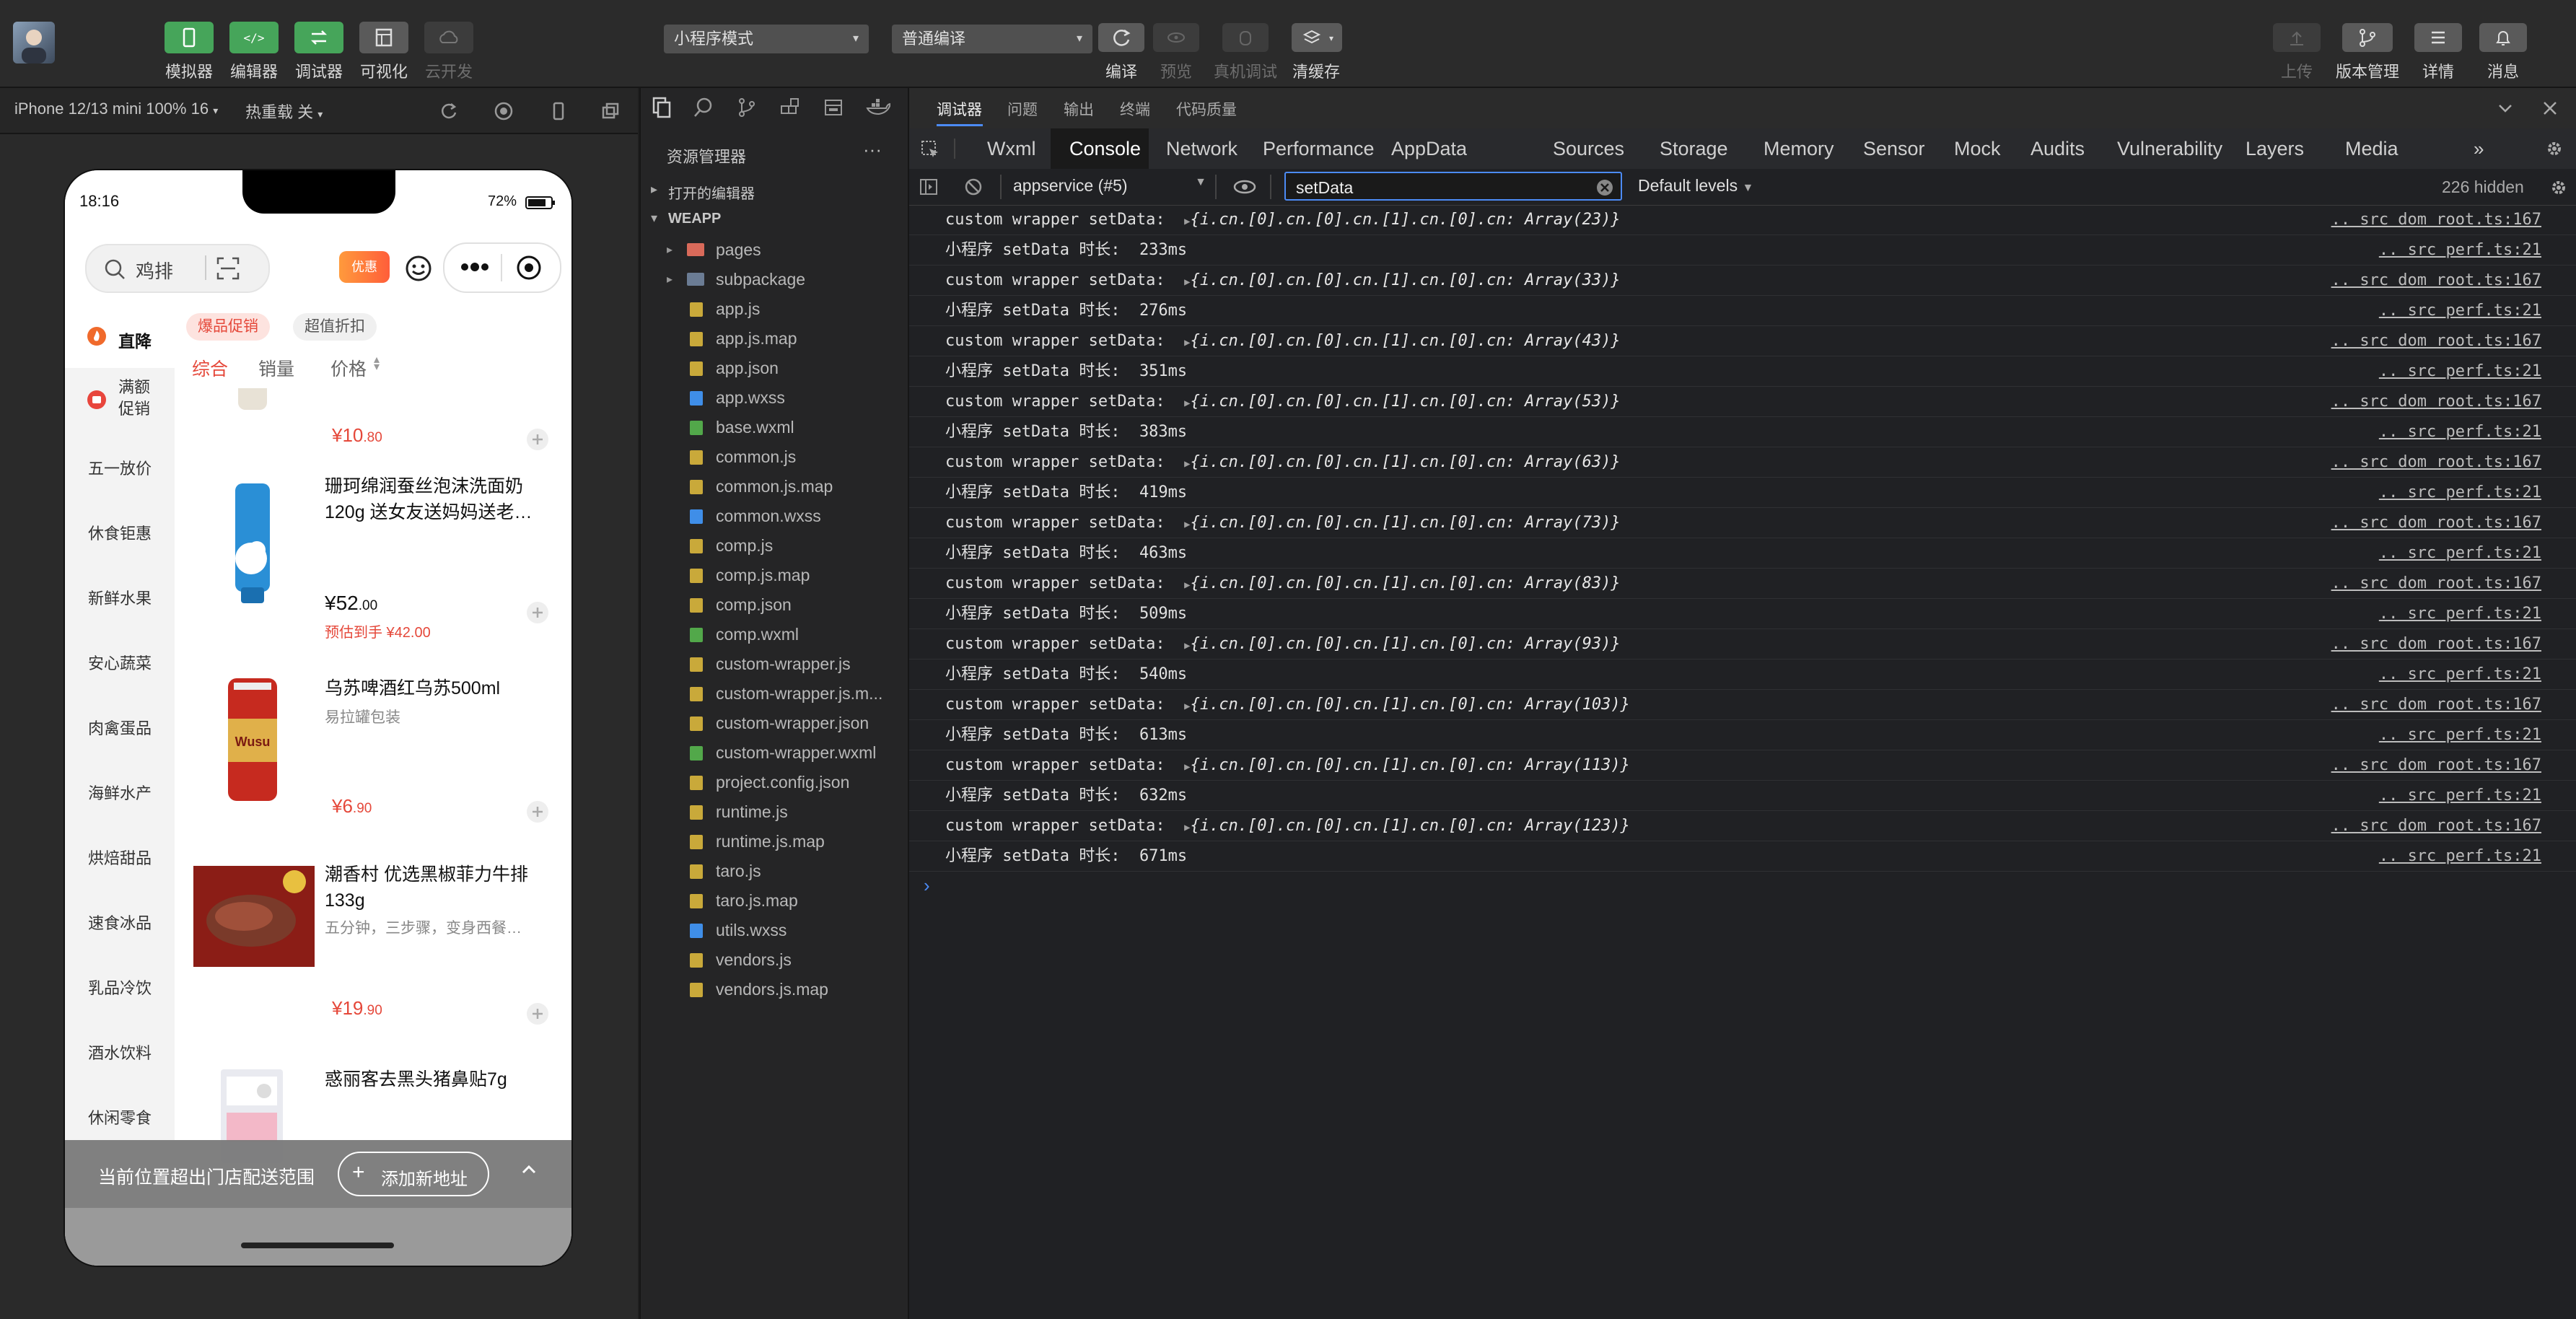 This screenshot has width=2576, height=1319. Describe the element at coordinates (774, 368) in the screenshot. I see `file-tree-item: app.json` at that location.